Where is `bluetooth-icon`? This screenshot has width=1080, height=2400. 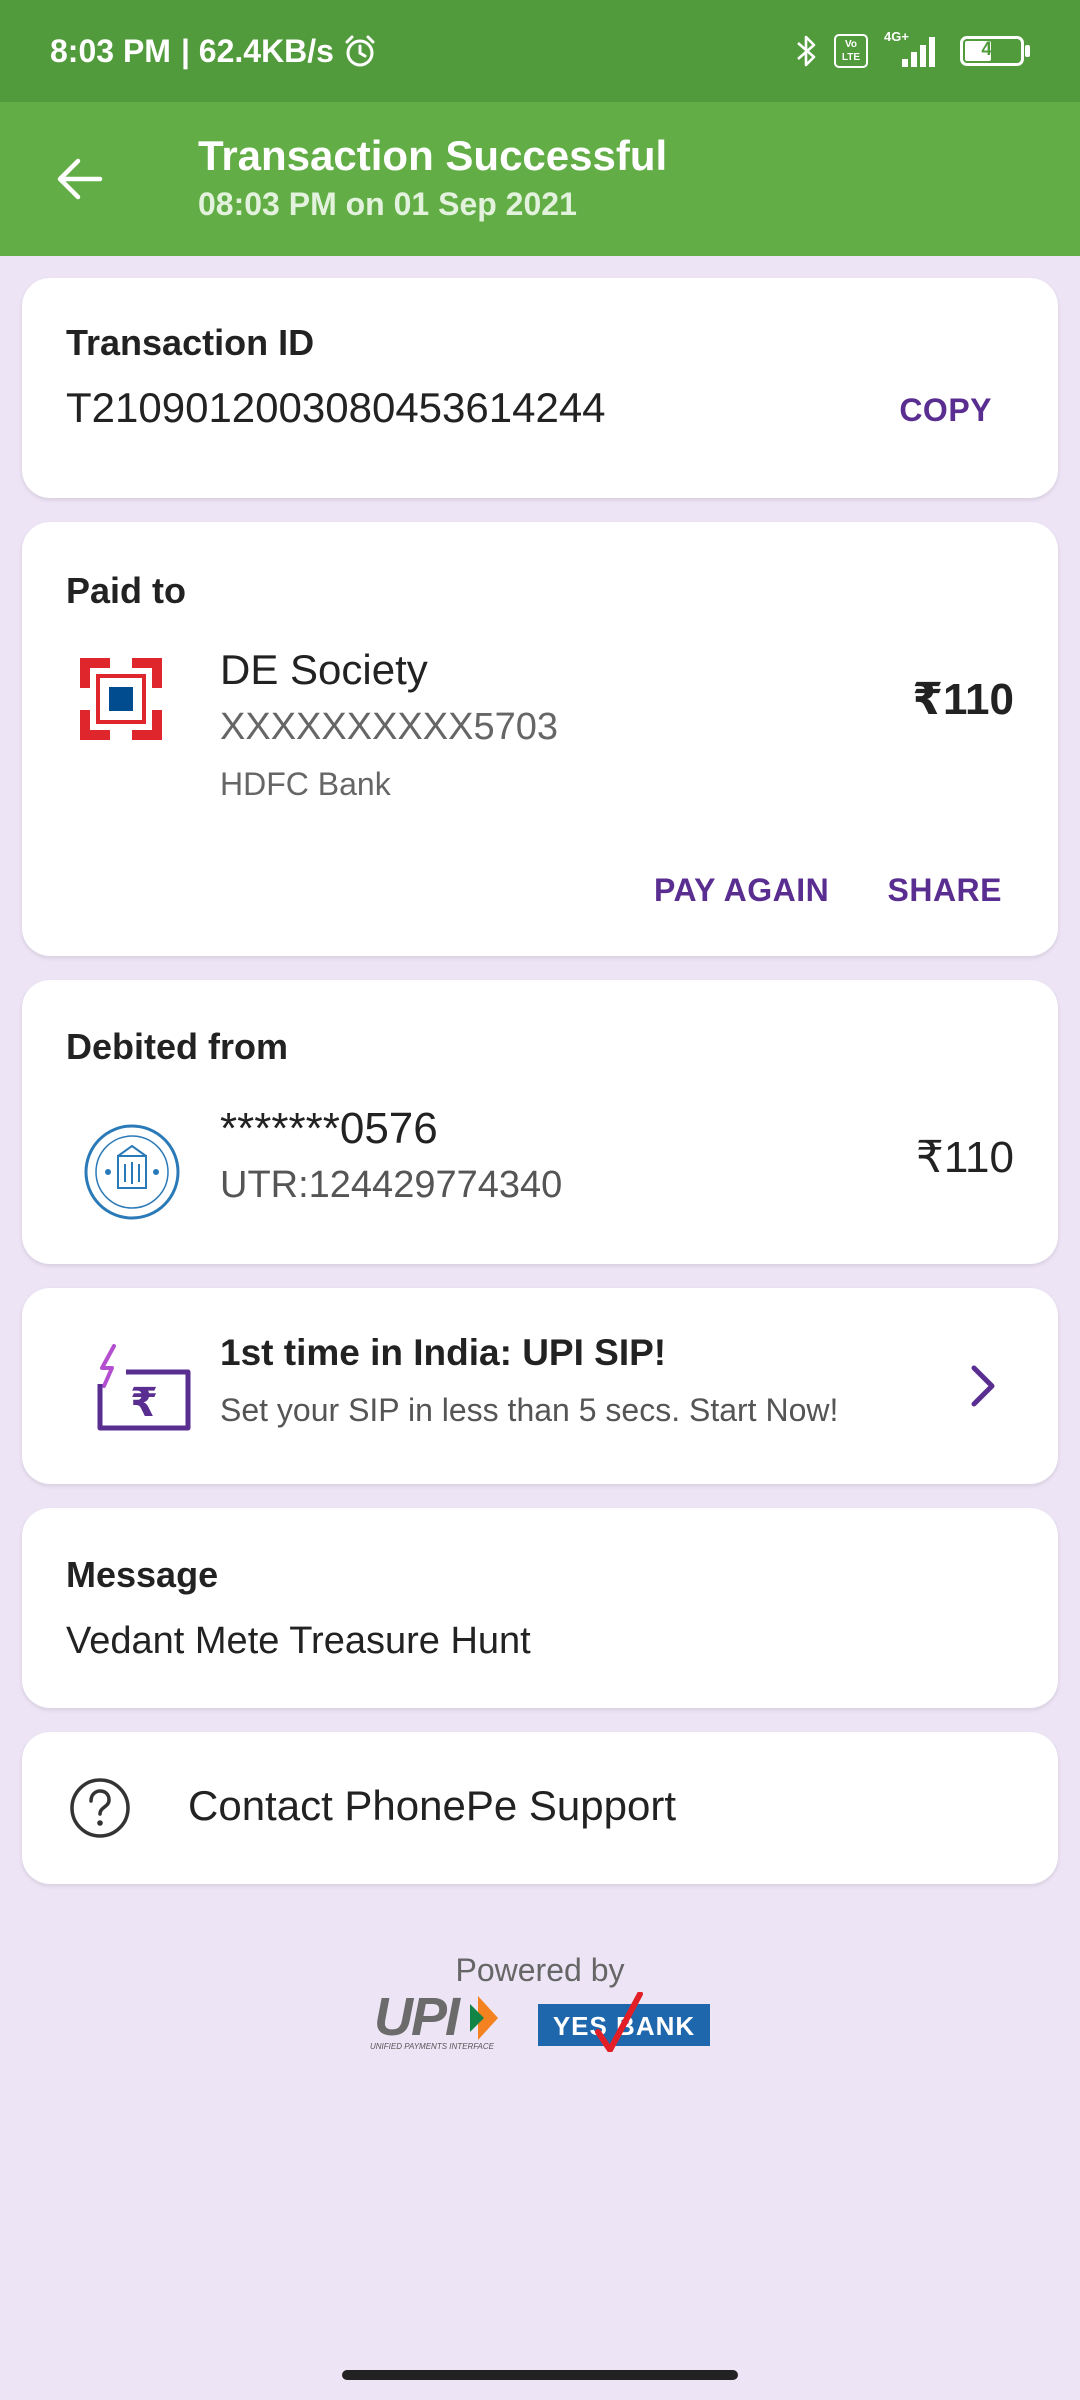
bluetooth-icon is located at coordinates (806, 51).